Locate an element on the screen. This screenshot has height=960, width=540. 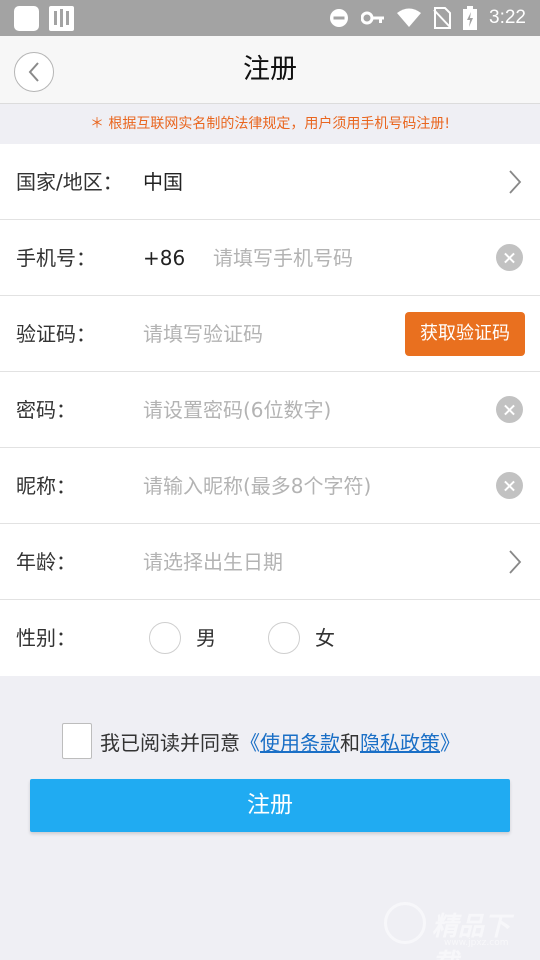
watermark-url: www.jpxz.com is located at coordinates (476, 943).